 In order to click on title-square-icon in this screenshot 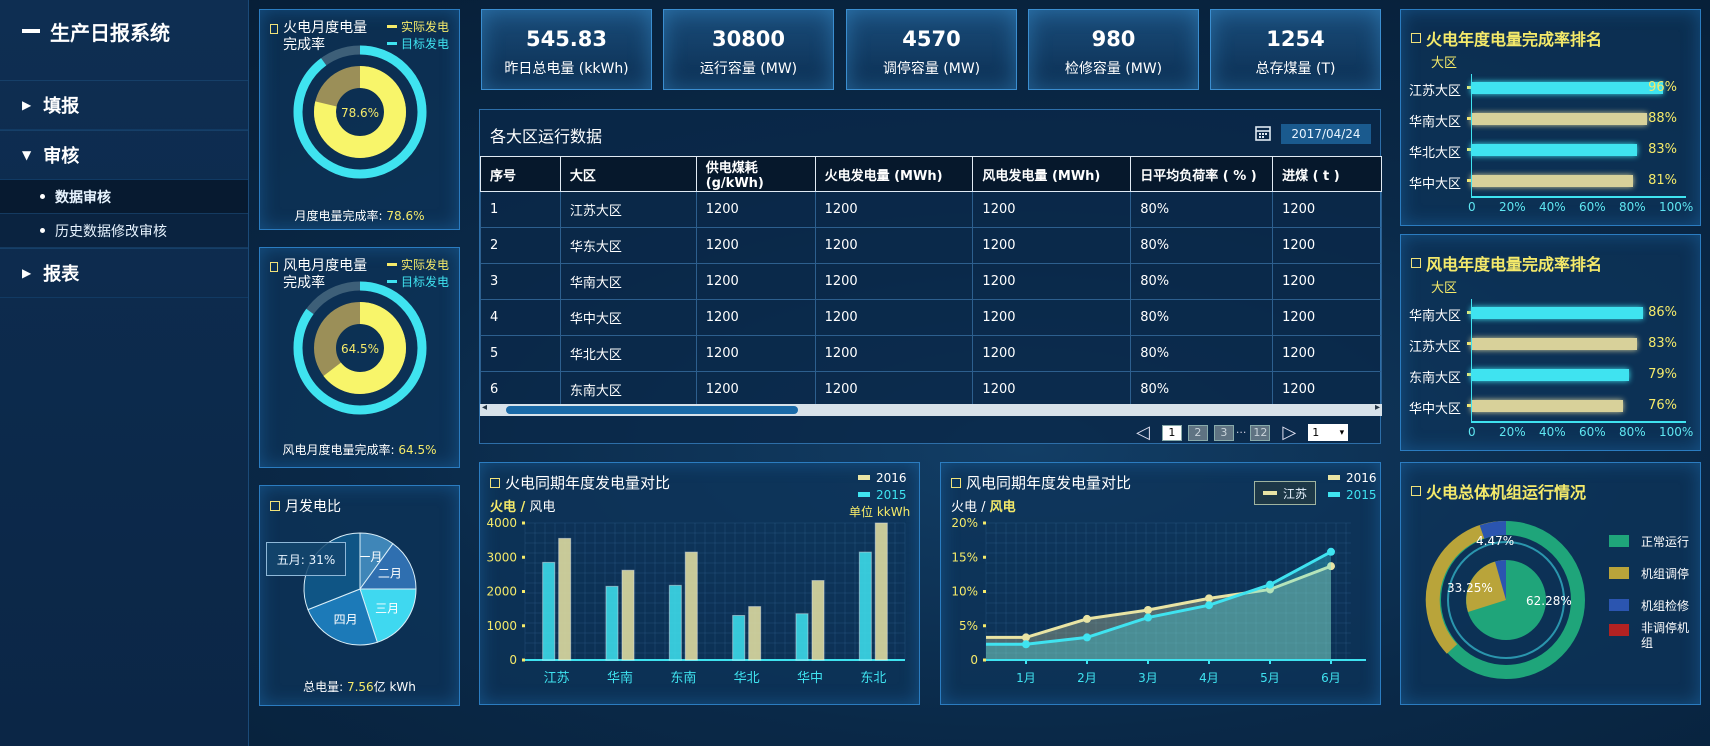, I will do `click(1416, 263)`.